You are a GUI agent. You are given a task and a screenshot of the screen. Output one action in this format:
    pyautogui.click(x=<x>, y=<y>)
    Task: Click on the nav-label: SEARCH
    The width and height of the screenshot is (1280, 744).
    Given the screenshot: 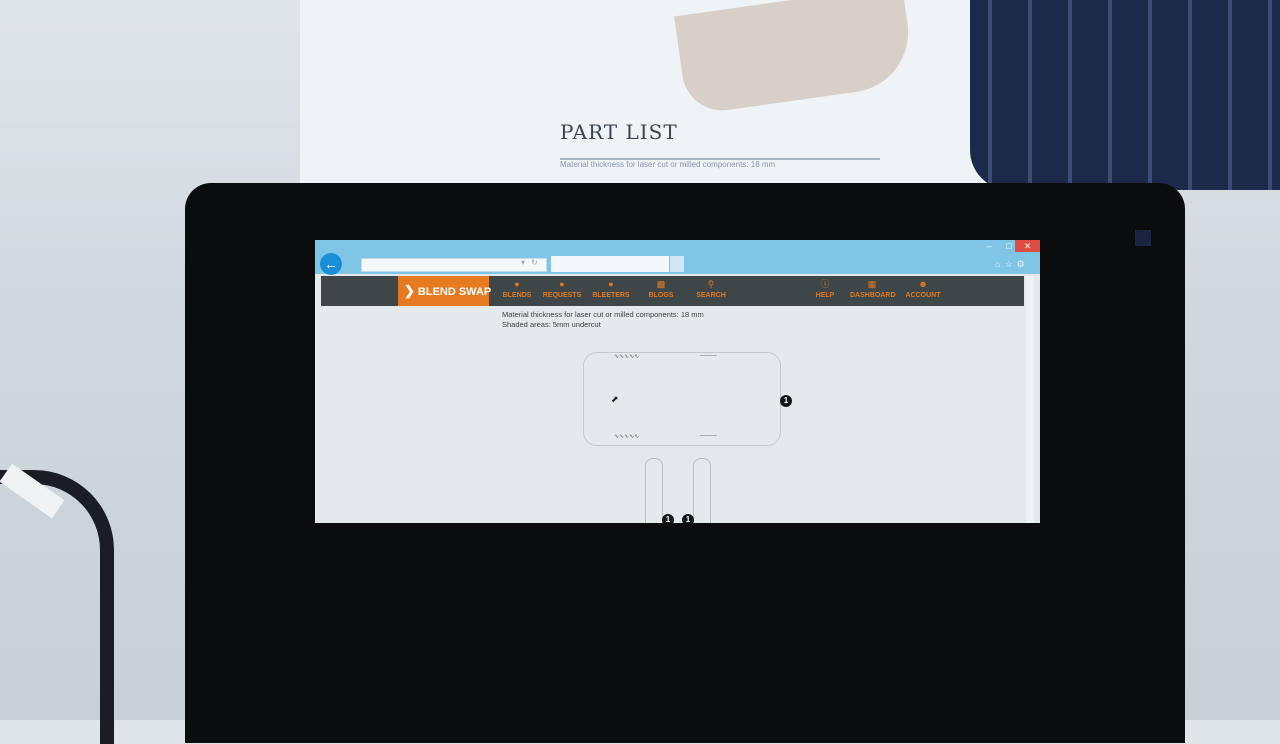 What is the action you would take?
    pyautogui.click(x=711, y=295)
    